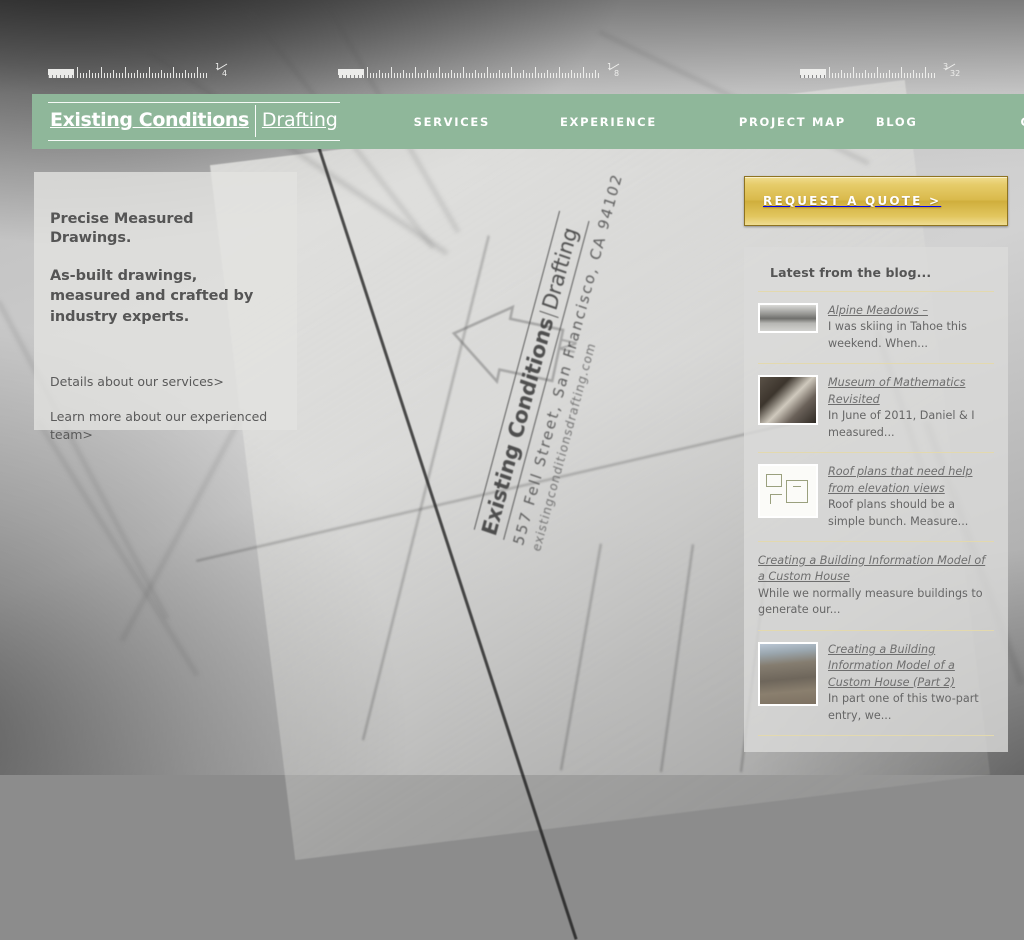  Describe the element at coordinates (162, 382) in the screenshot. I see `hero-link-services: Details about our services>` at that location.